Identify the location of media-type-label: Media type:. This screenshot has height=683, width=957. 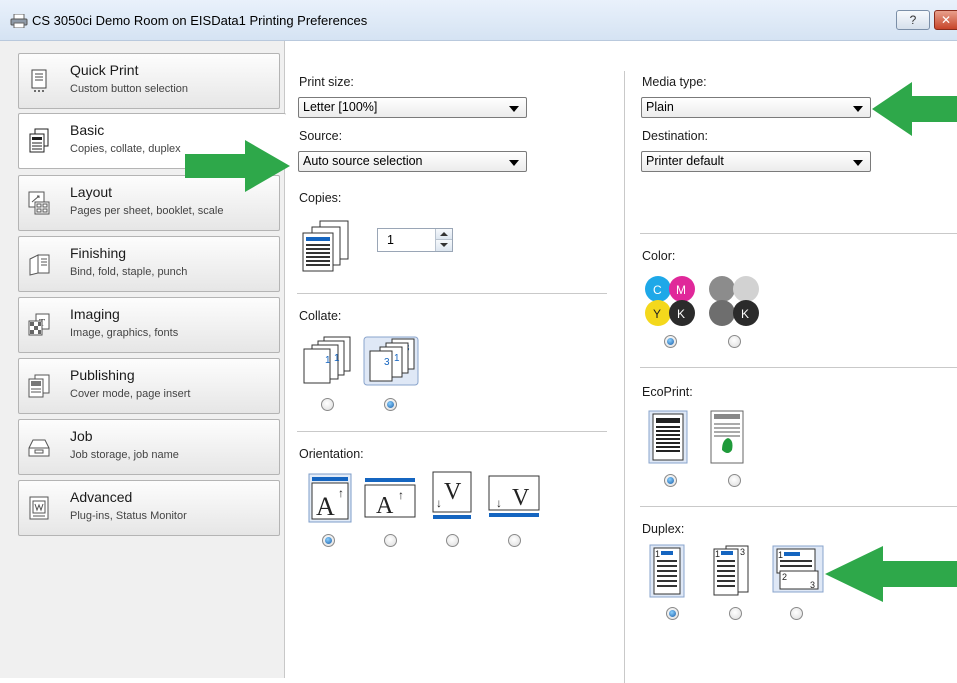
(674, 82).